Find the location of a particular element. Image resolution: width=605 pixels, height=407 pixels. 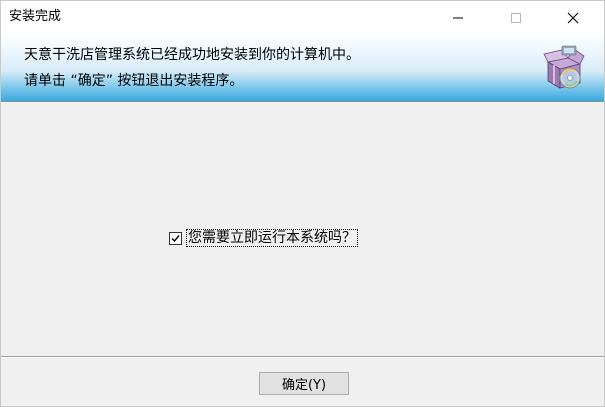

maximize-icon is located at coordinates (516, 17).